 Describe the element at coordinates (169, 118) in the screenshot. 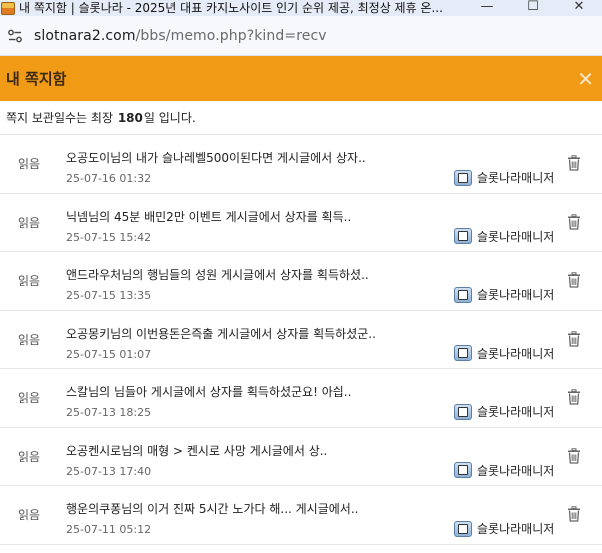

I see `notice-suffix: 일 입니다.` at that location.